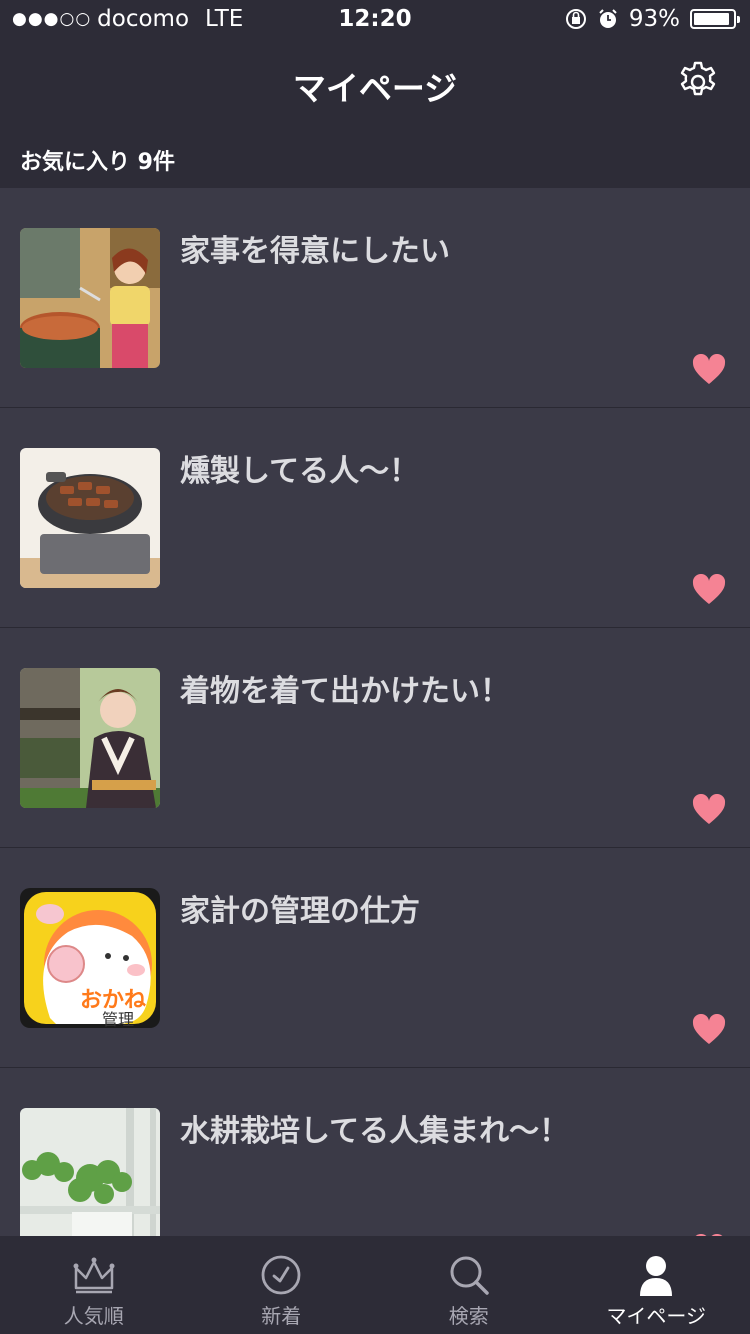 This screenshot has width=750, height=1334. I want to click on item-title: 家計の管理の仕方, so click(300, 911).